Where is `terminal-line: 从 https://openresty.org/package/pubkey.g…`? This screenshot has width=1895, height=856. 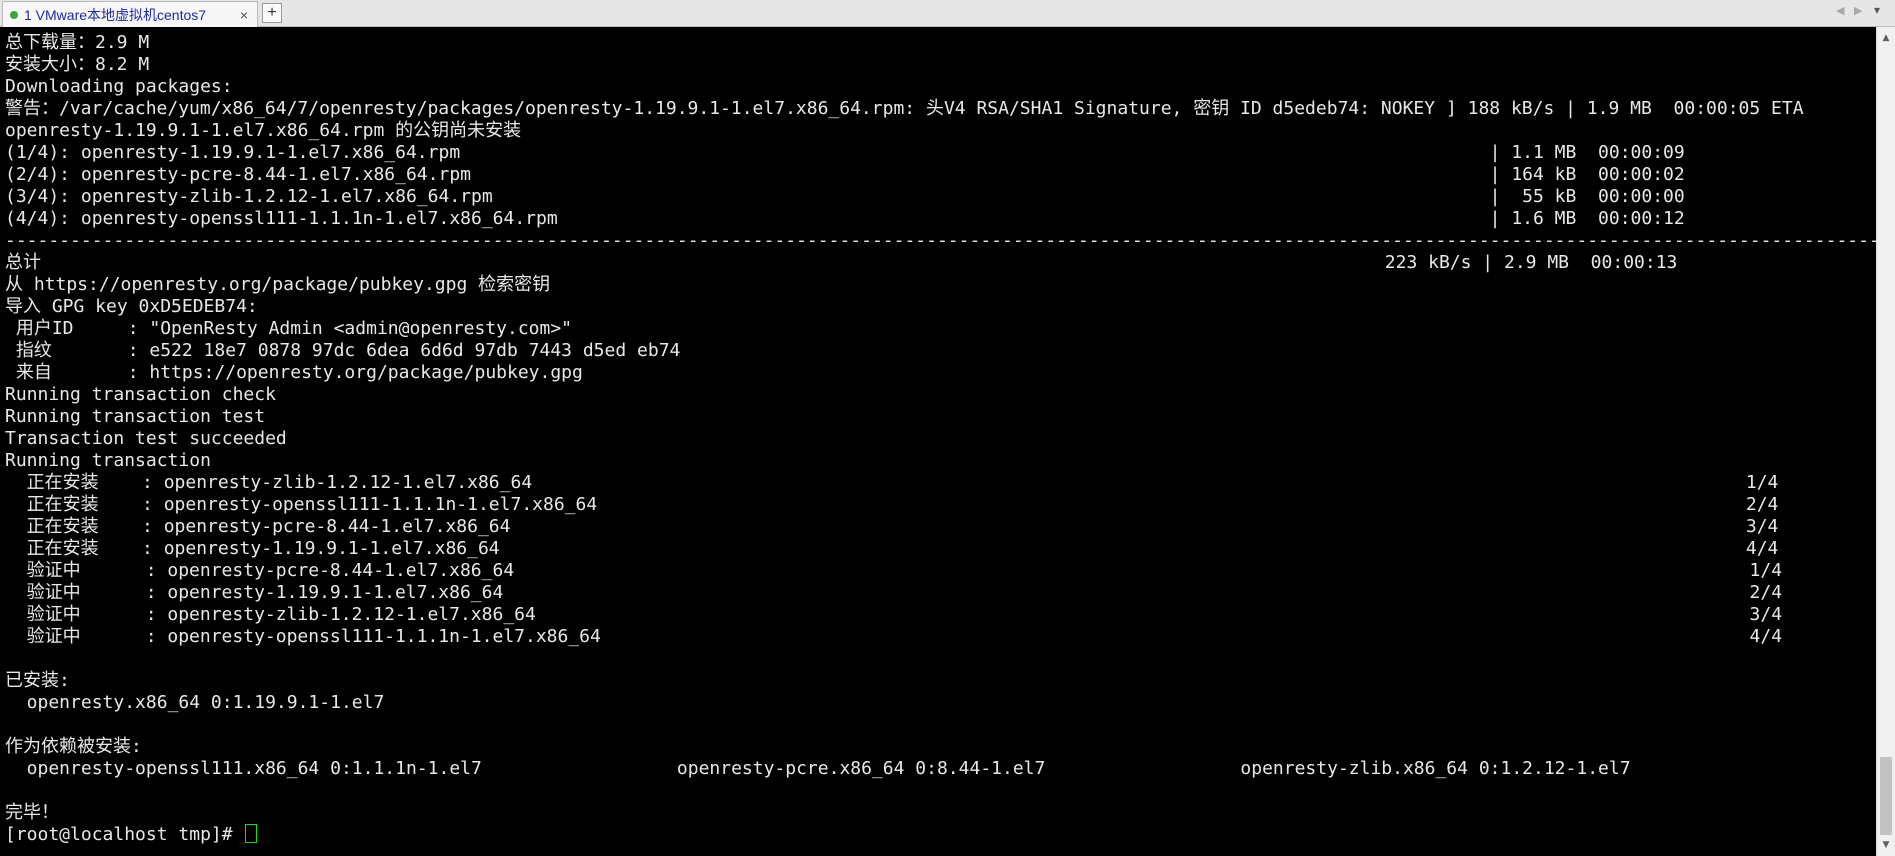
terminal-line: 从 https://openresty.org/package/pubkey.g… is located at coordinates (278, 284).